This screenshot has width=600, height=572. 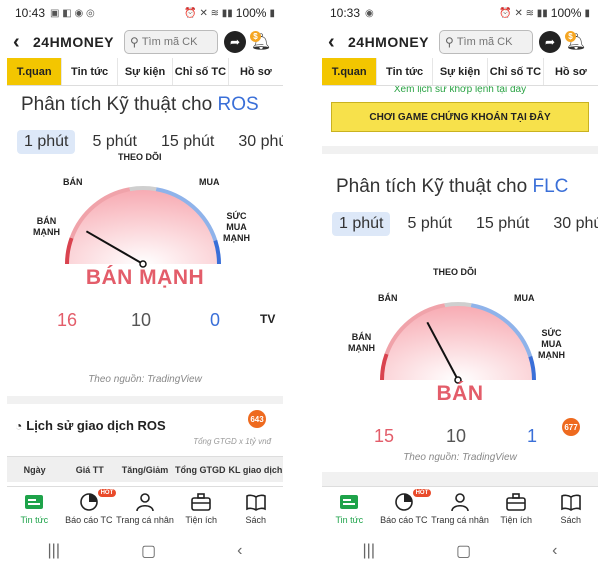 I want to click on ta-title: Phân tích Kỹ thuật cho FLC, so click(x=460, y=176).